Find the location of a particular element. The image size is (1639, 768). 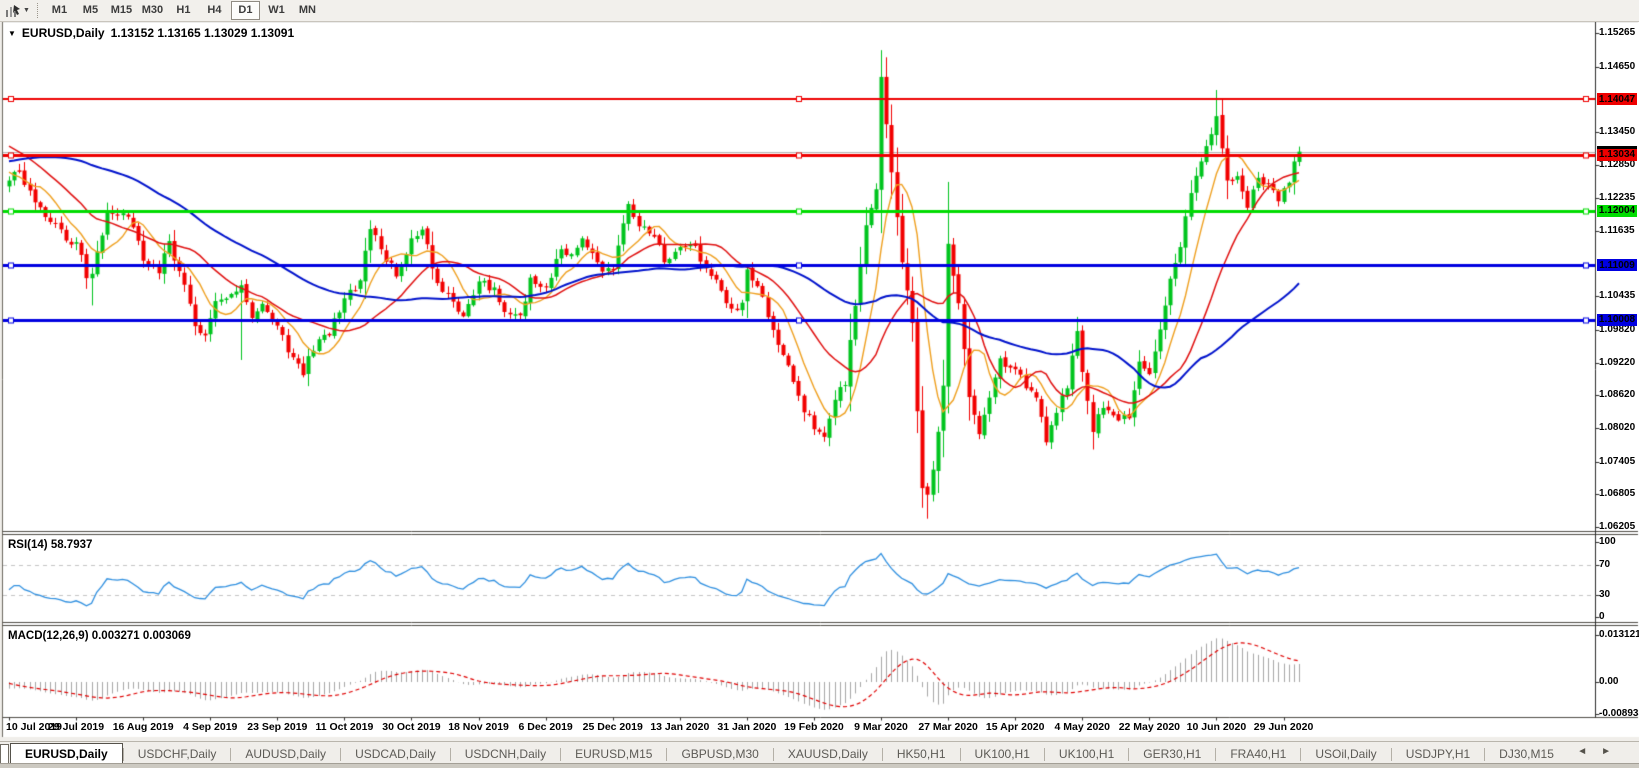

date-axis-label: 29 Jun 2020 is located at coordinates (1283, 727).